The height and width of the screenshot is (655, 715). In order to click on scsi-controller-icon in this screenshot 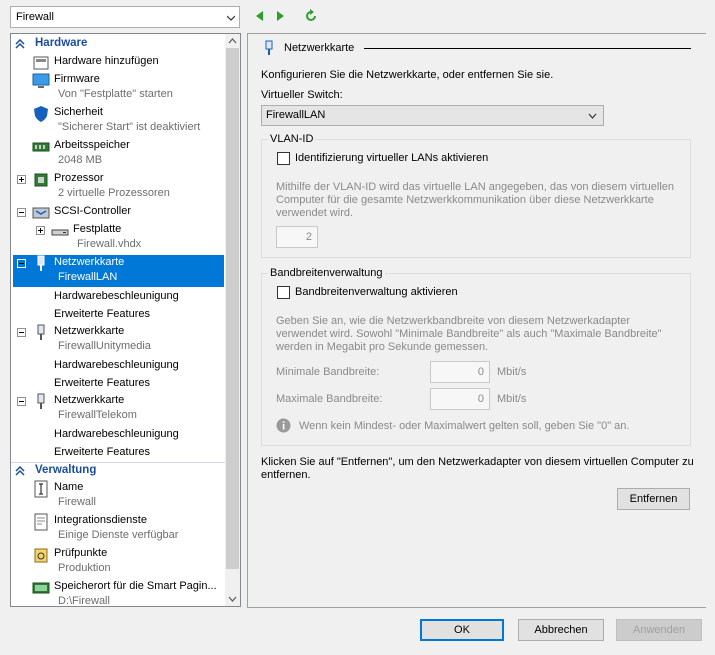, I will do `click(41, 213)`.